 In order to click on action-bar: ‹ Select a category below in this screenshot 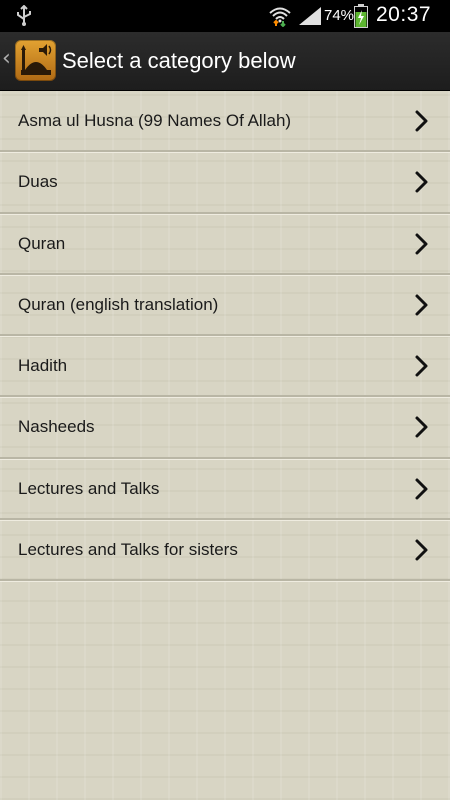, I will do `click(225, 61)`.